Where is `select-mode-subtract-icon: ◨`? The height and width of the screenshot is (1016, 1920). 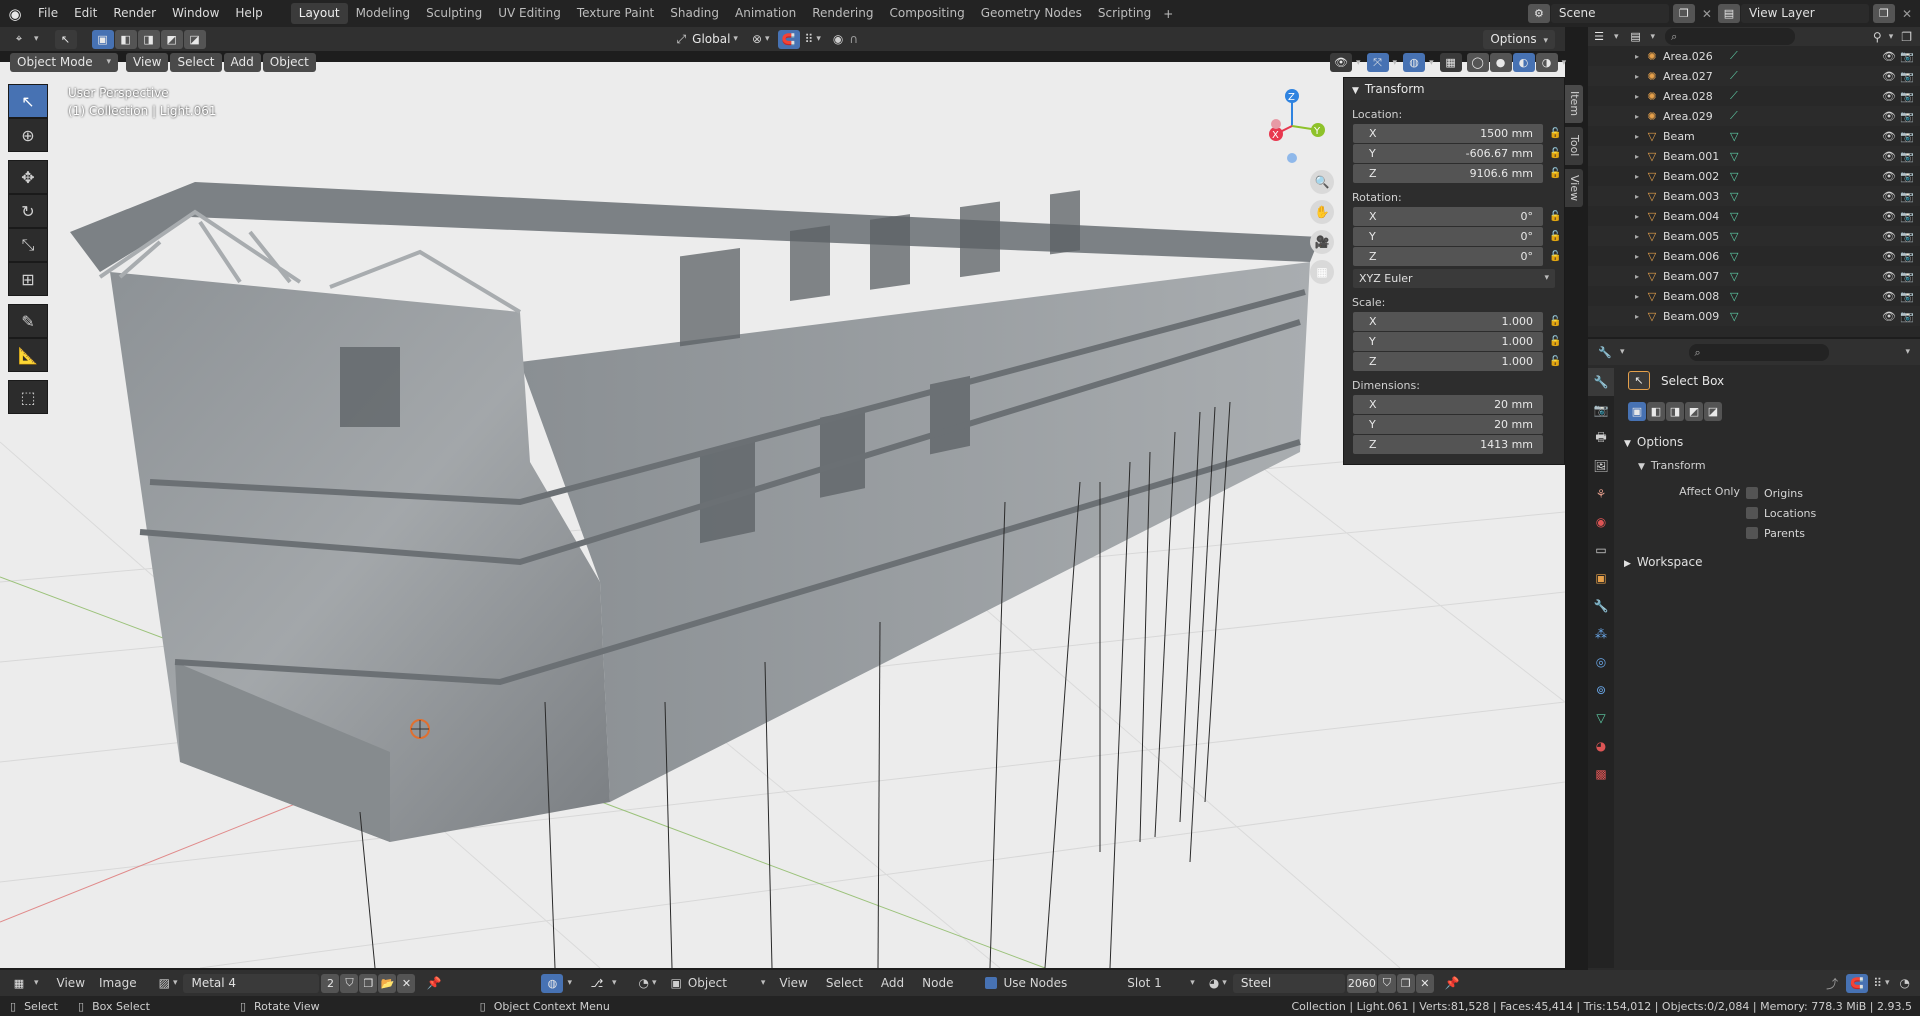 select-mode-subtract-icon: ◨ is located at coordinates (148, 39).